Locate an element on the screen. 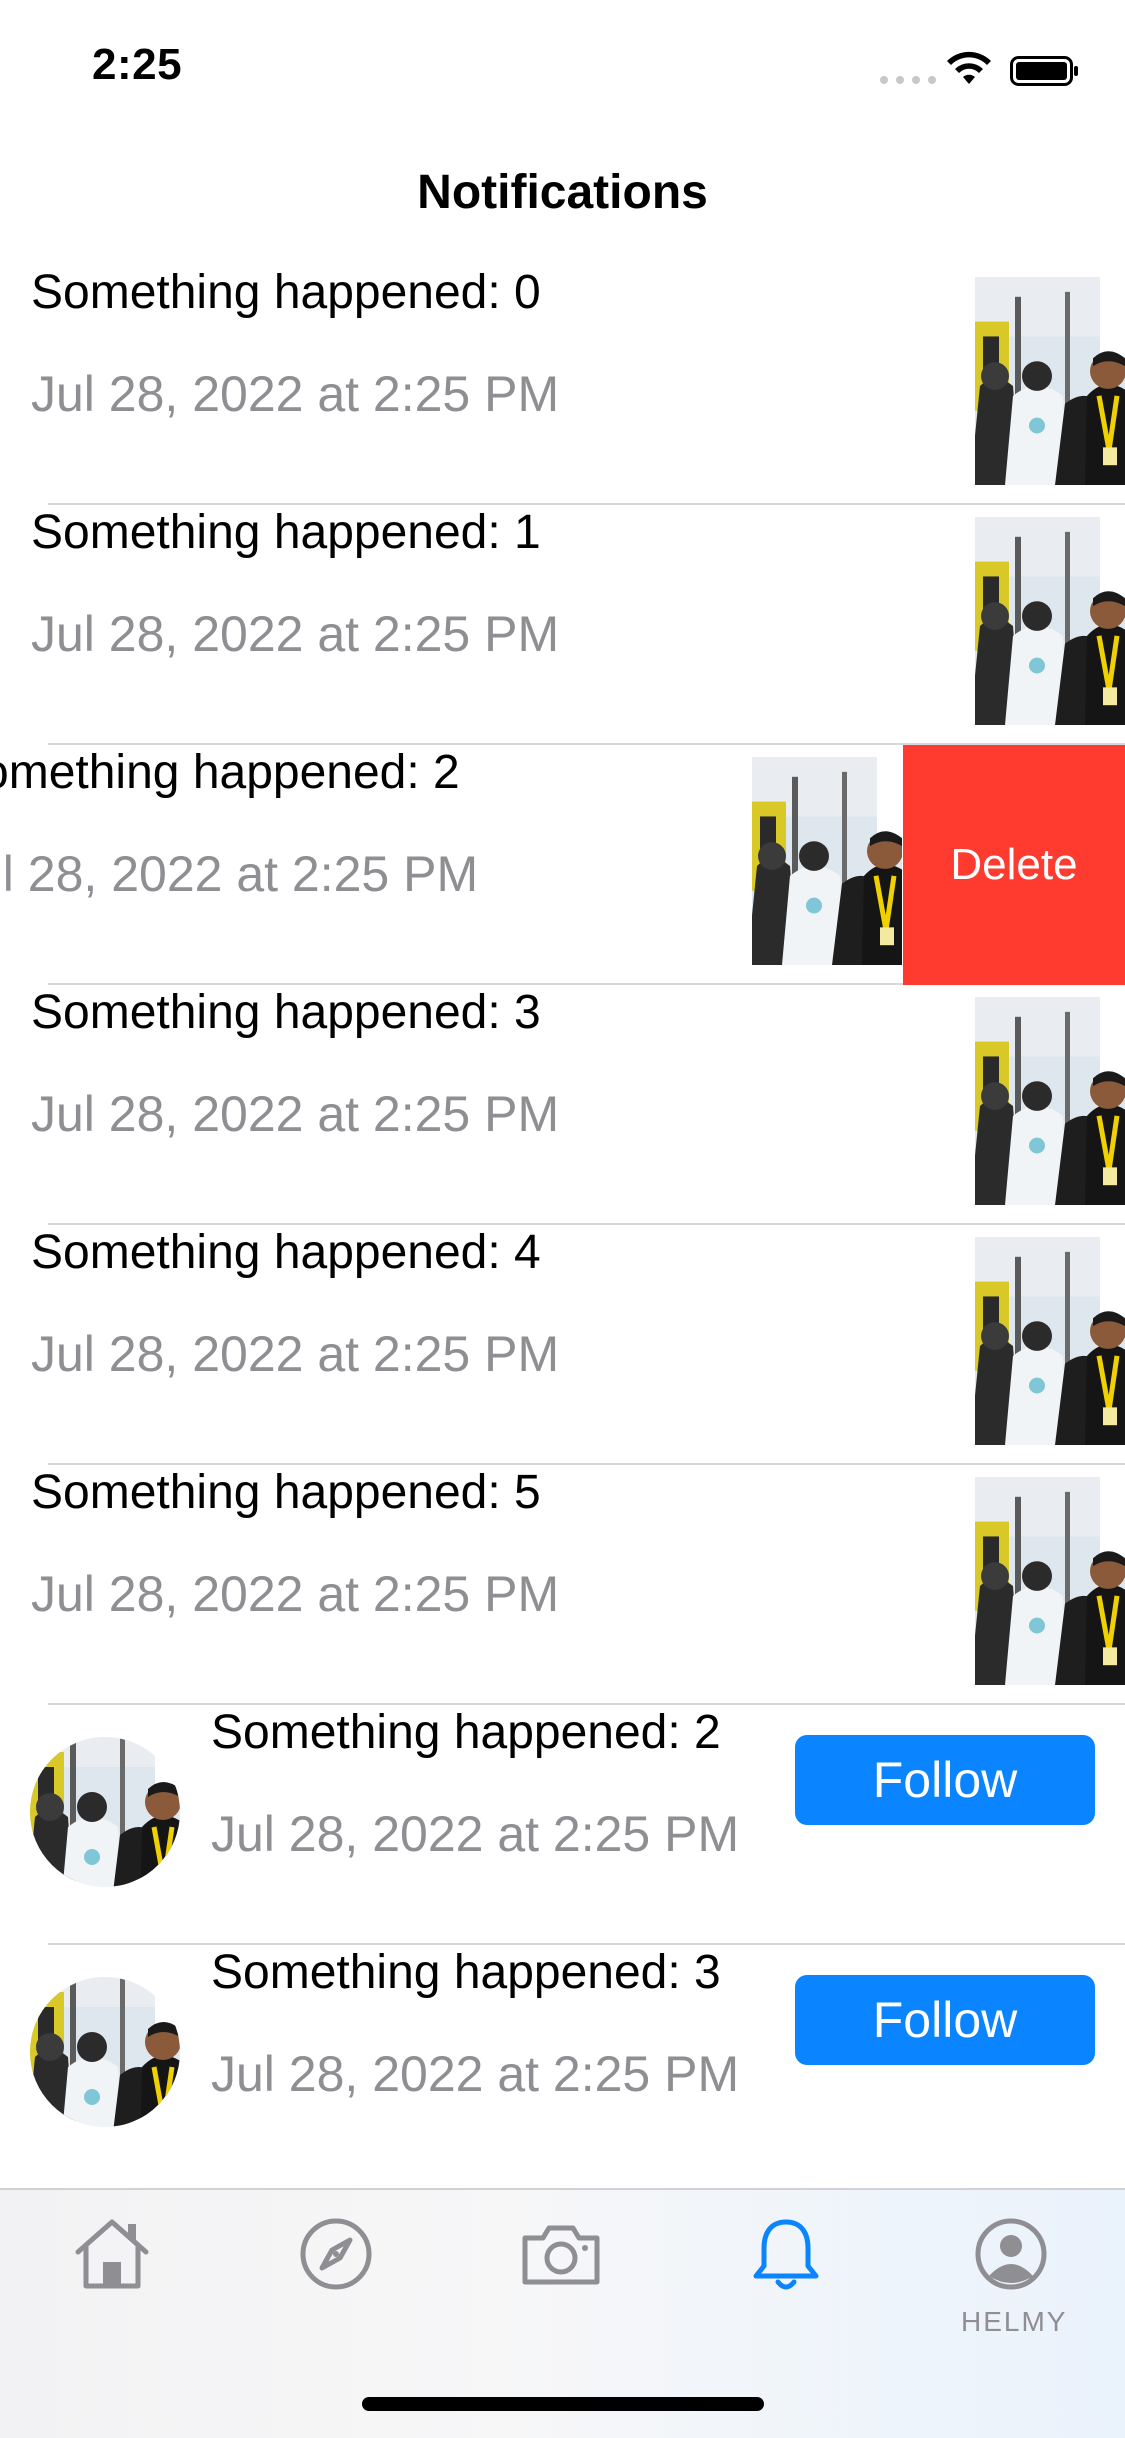  tab-profile: HELMY is located at coordinates (1013, 2274).